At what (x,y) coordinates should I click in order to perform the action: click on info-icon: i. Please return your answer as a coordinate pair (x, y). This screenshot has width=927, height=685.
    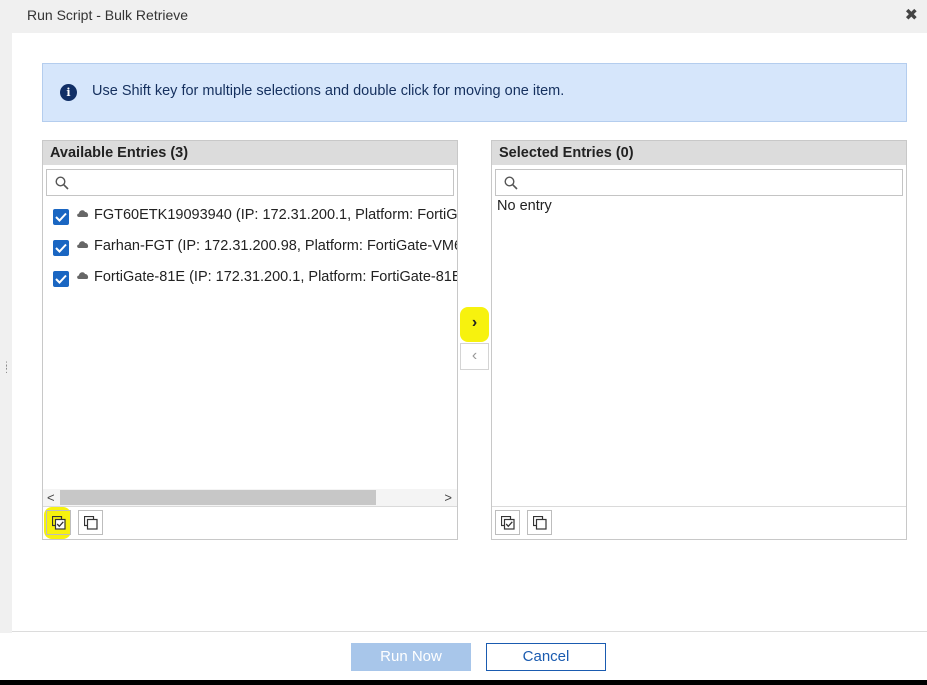
    Looking at the image, I should click on (68, 92).